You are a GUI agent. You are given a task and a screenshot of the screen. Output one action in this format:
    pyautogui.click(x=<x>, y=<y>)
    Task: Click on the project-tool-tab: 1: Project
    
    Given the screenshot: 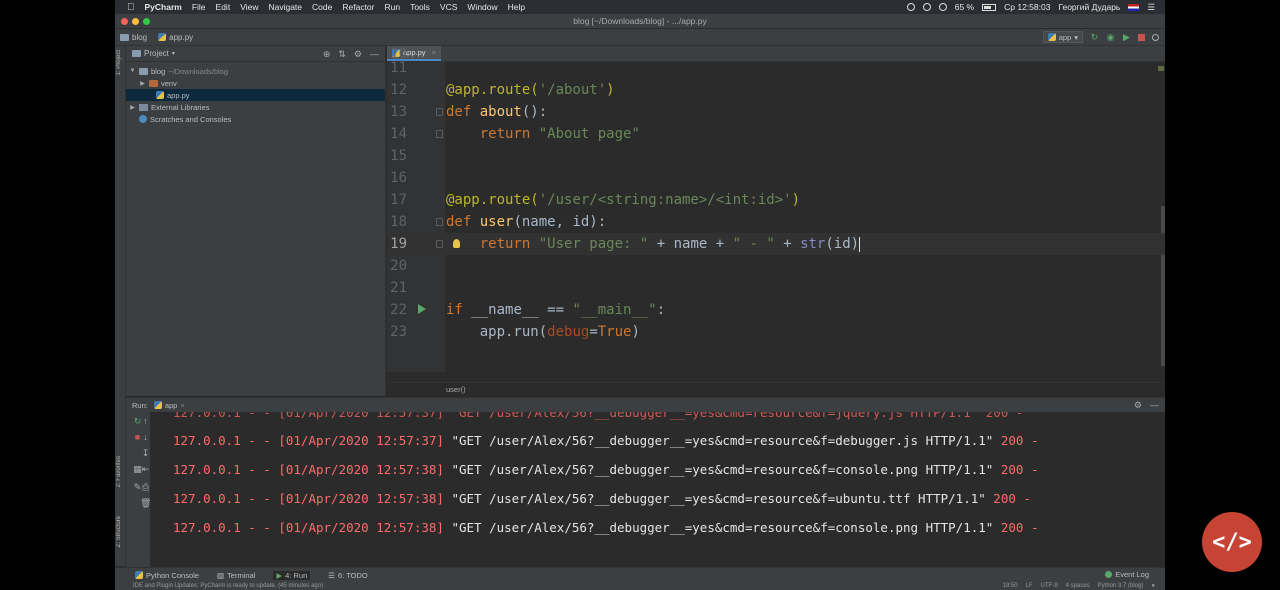 What is the action you would take?
    pyautogui.click(x=120, y=62)
    